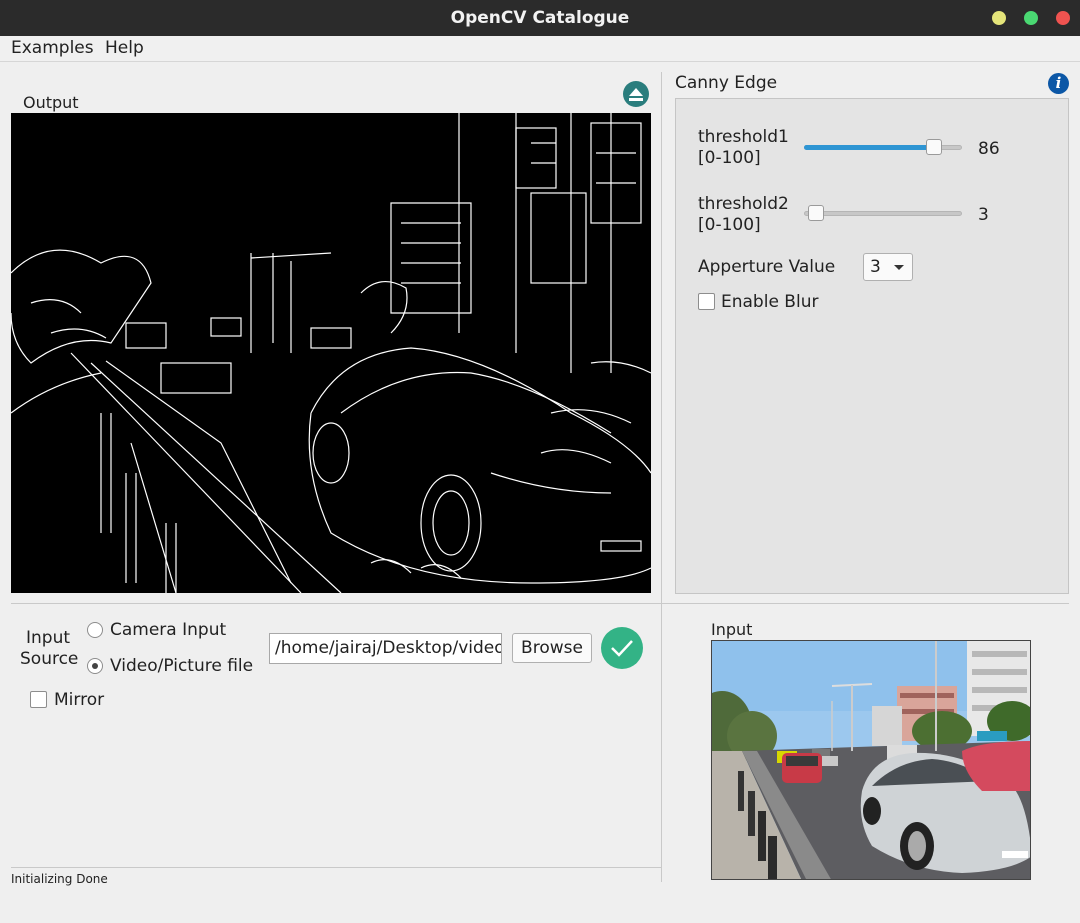  I want to click on threshold2-value: 3, so click(983, 215).